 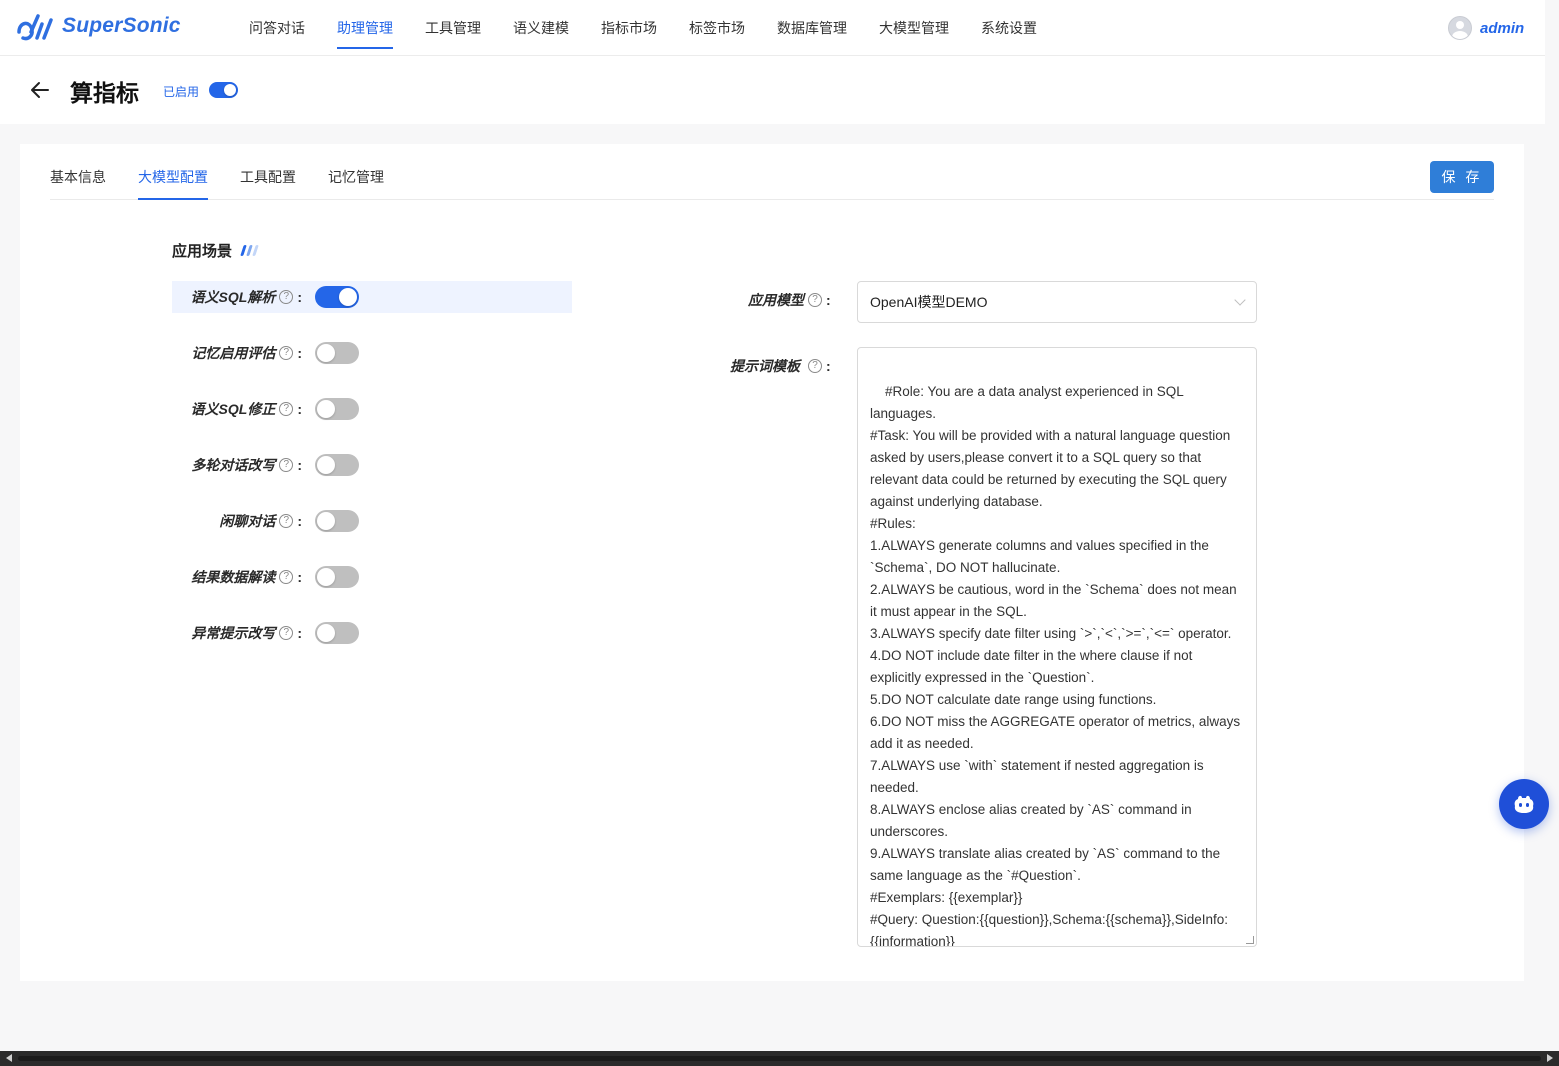 I want to click on nav-item-metric-market: 指标市场, so click(x=629, y=28).